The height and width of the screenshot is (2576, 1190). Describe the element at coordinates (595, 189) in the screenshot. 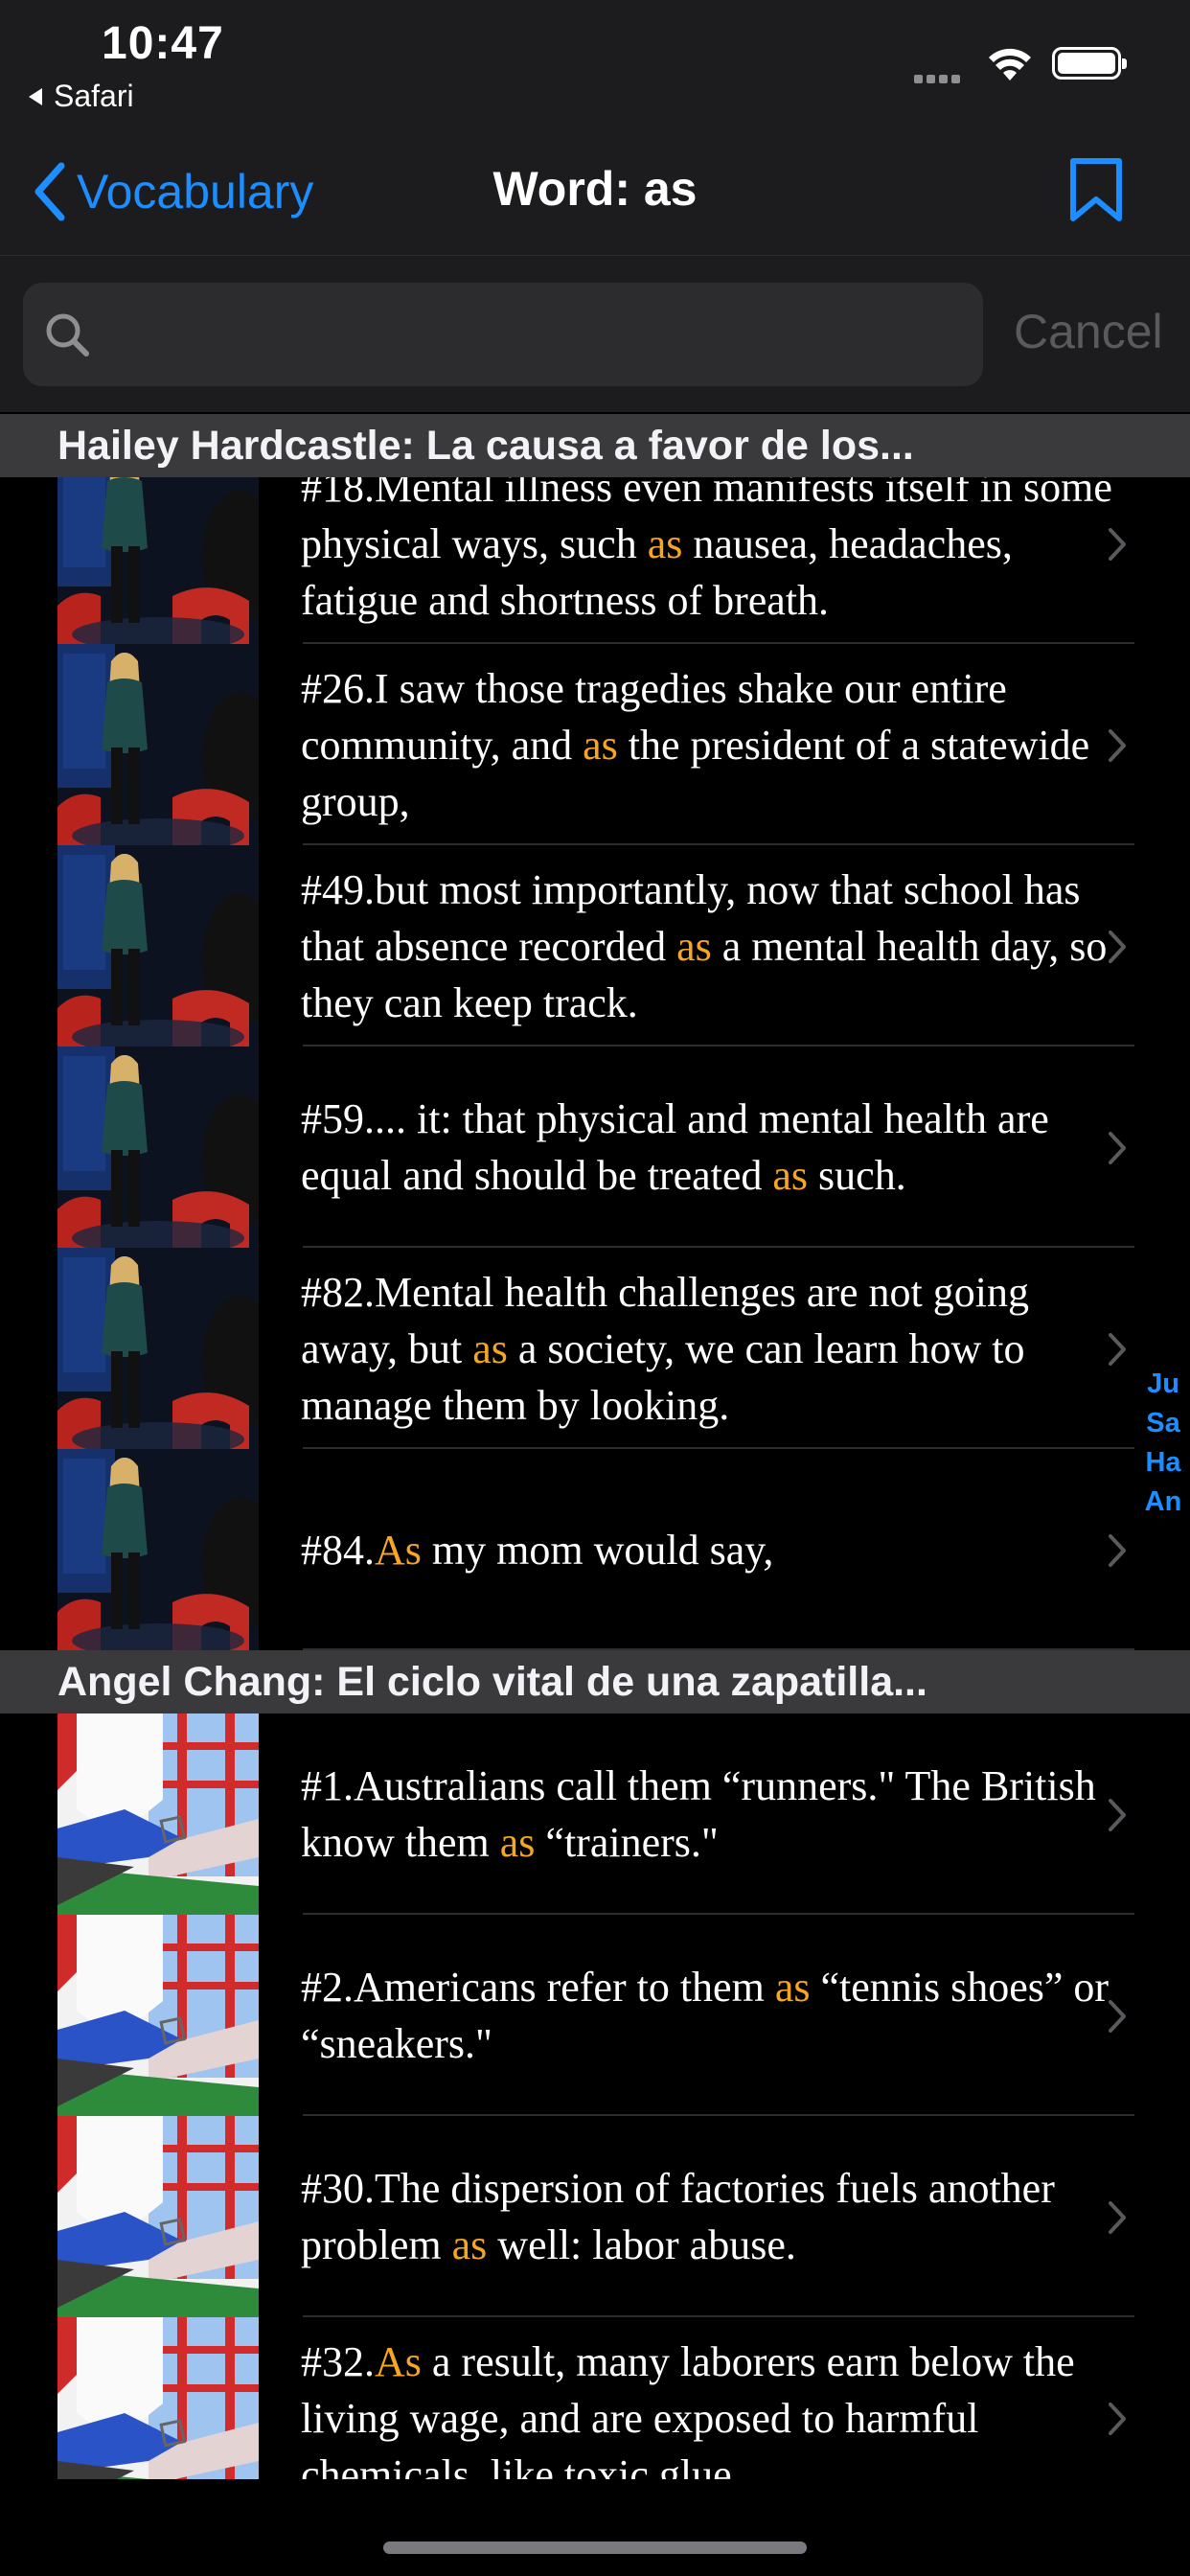

I see `page-title: Word: as` at that location.